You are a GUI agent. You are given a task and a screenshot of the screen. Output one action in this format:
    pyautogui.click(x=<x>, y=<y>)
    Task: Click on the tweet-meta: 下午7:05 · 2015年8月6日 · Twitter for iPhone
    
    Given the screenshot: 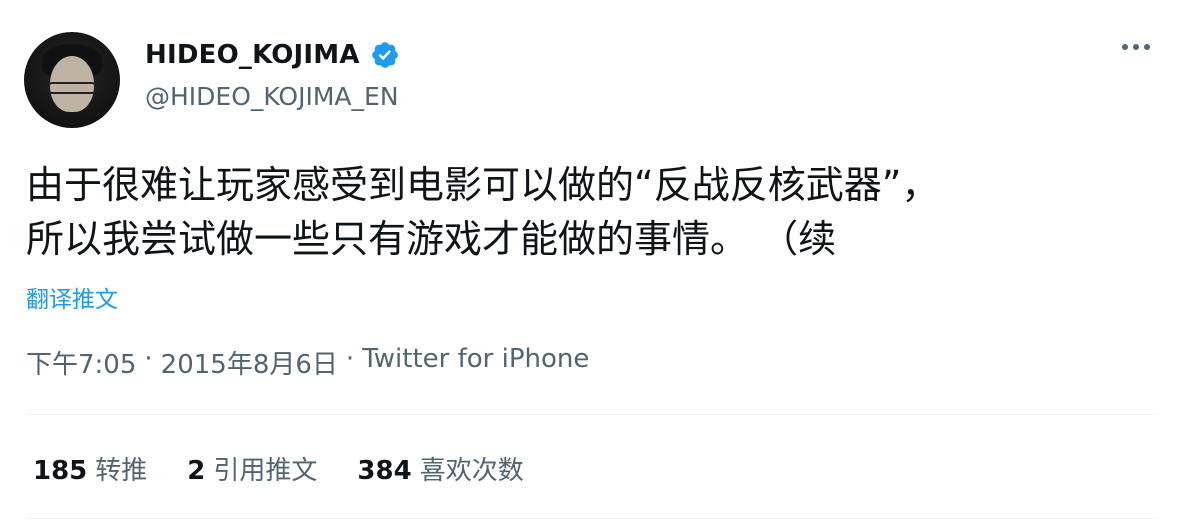 What is the action you would take?
    pyautogui.click(x=307, y=362)
    